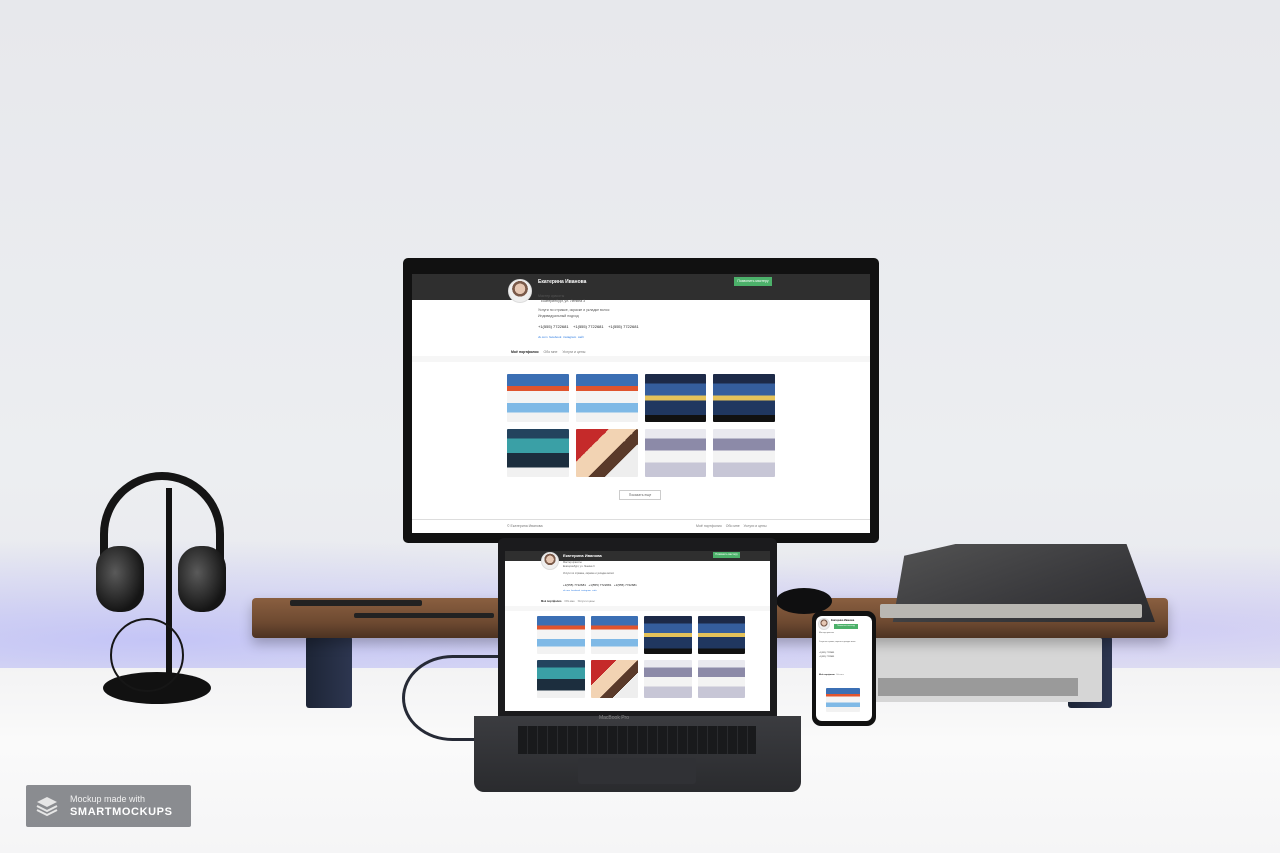  I want to click on layers-icon, so click(47, 807).